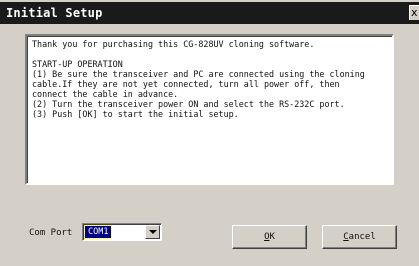  What do you see at coordinates (51, 233) in the screenshot?
I see `com-port-label: Com Port` at bounding box center [51, 233].